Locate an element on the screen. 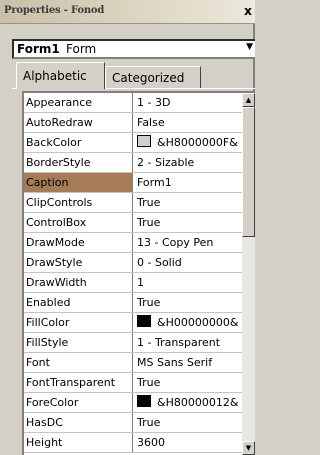 This screenshot has height=455, width=320. property-value: 3600 is located at coordinates (189, 442).